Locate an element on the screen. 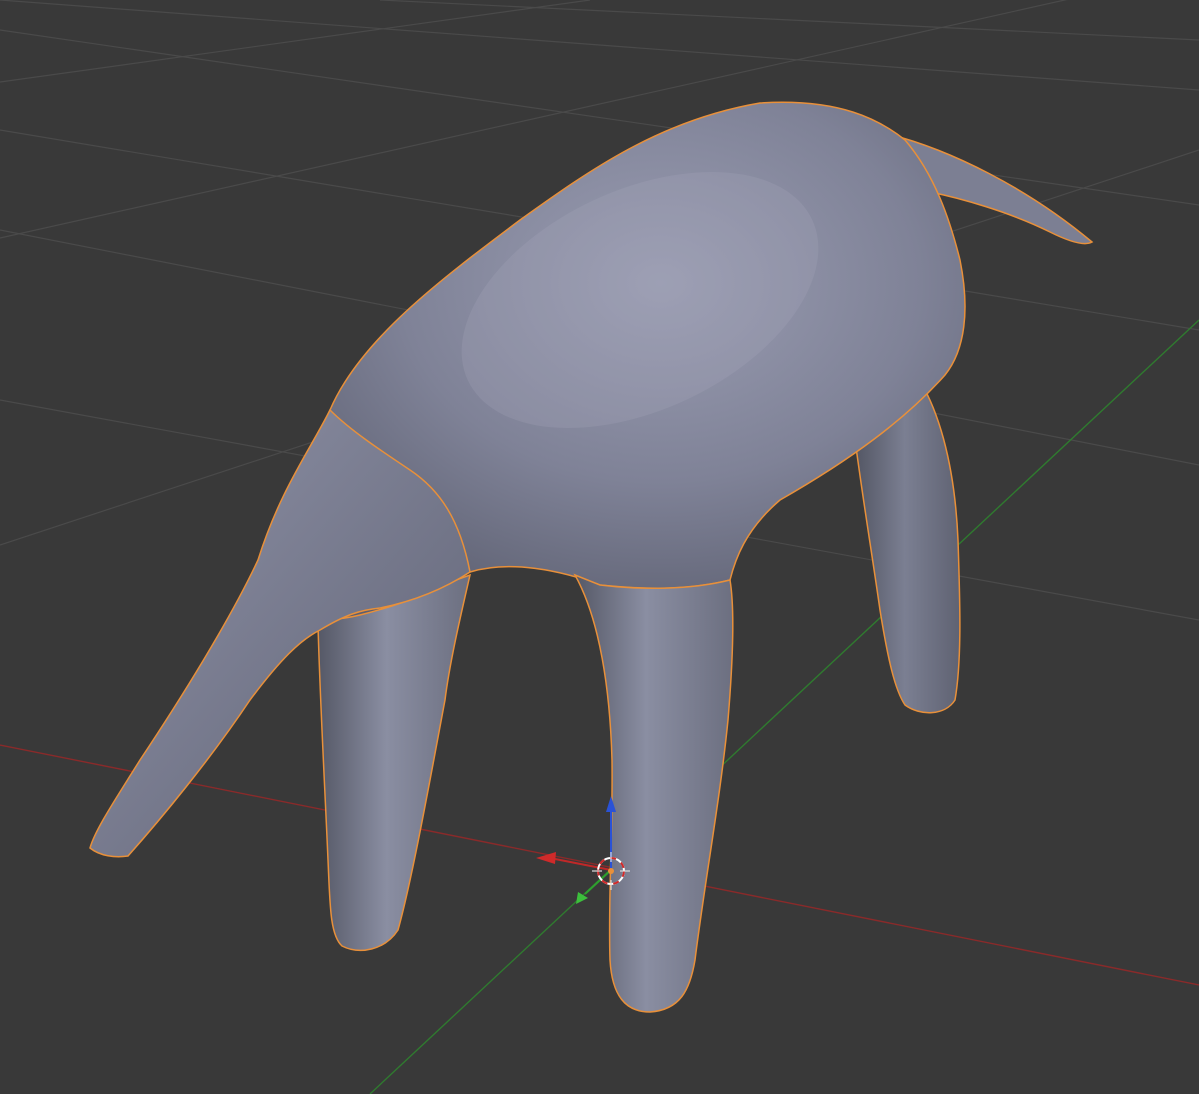 The height and width of the screenshot is (1094, 1199). front-left-leg is located at coordinates (394, 762).